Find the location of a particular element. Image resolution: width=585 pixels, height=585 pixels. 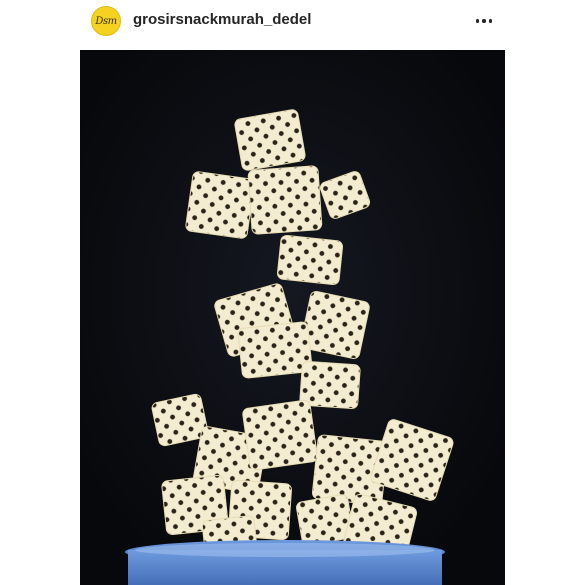

post-header: Dsm grosirsnackmurah_dedel is located at coordinates (292, 25).